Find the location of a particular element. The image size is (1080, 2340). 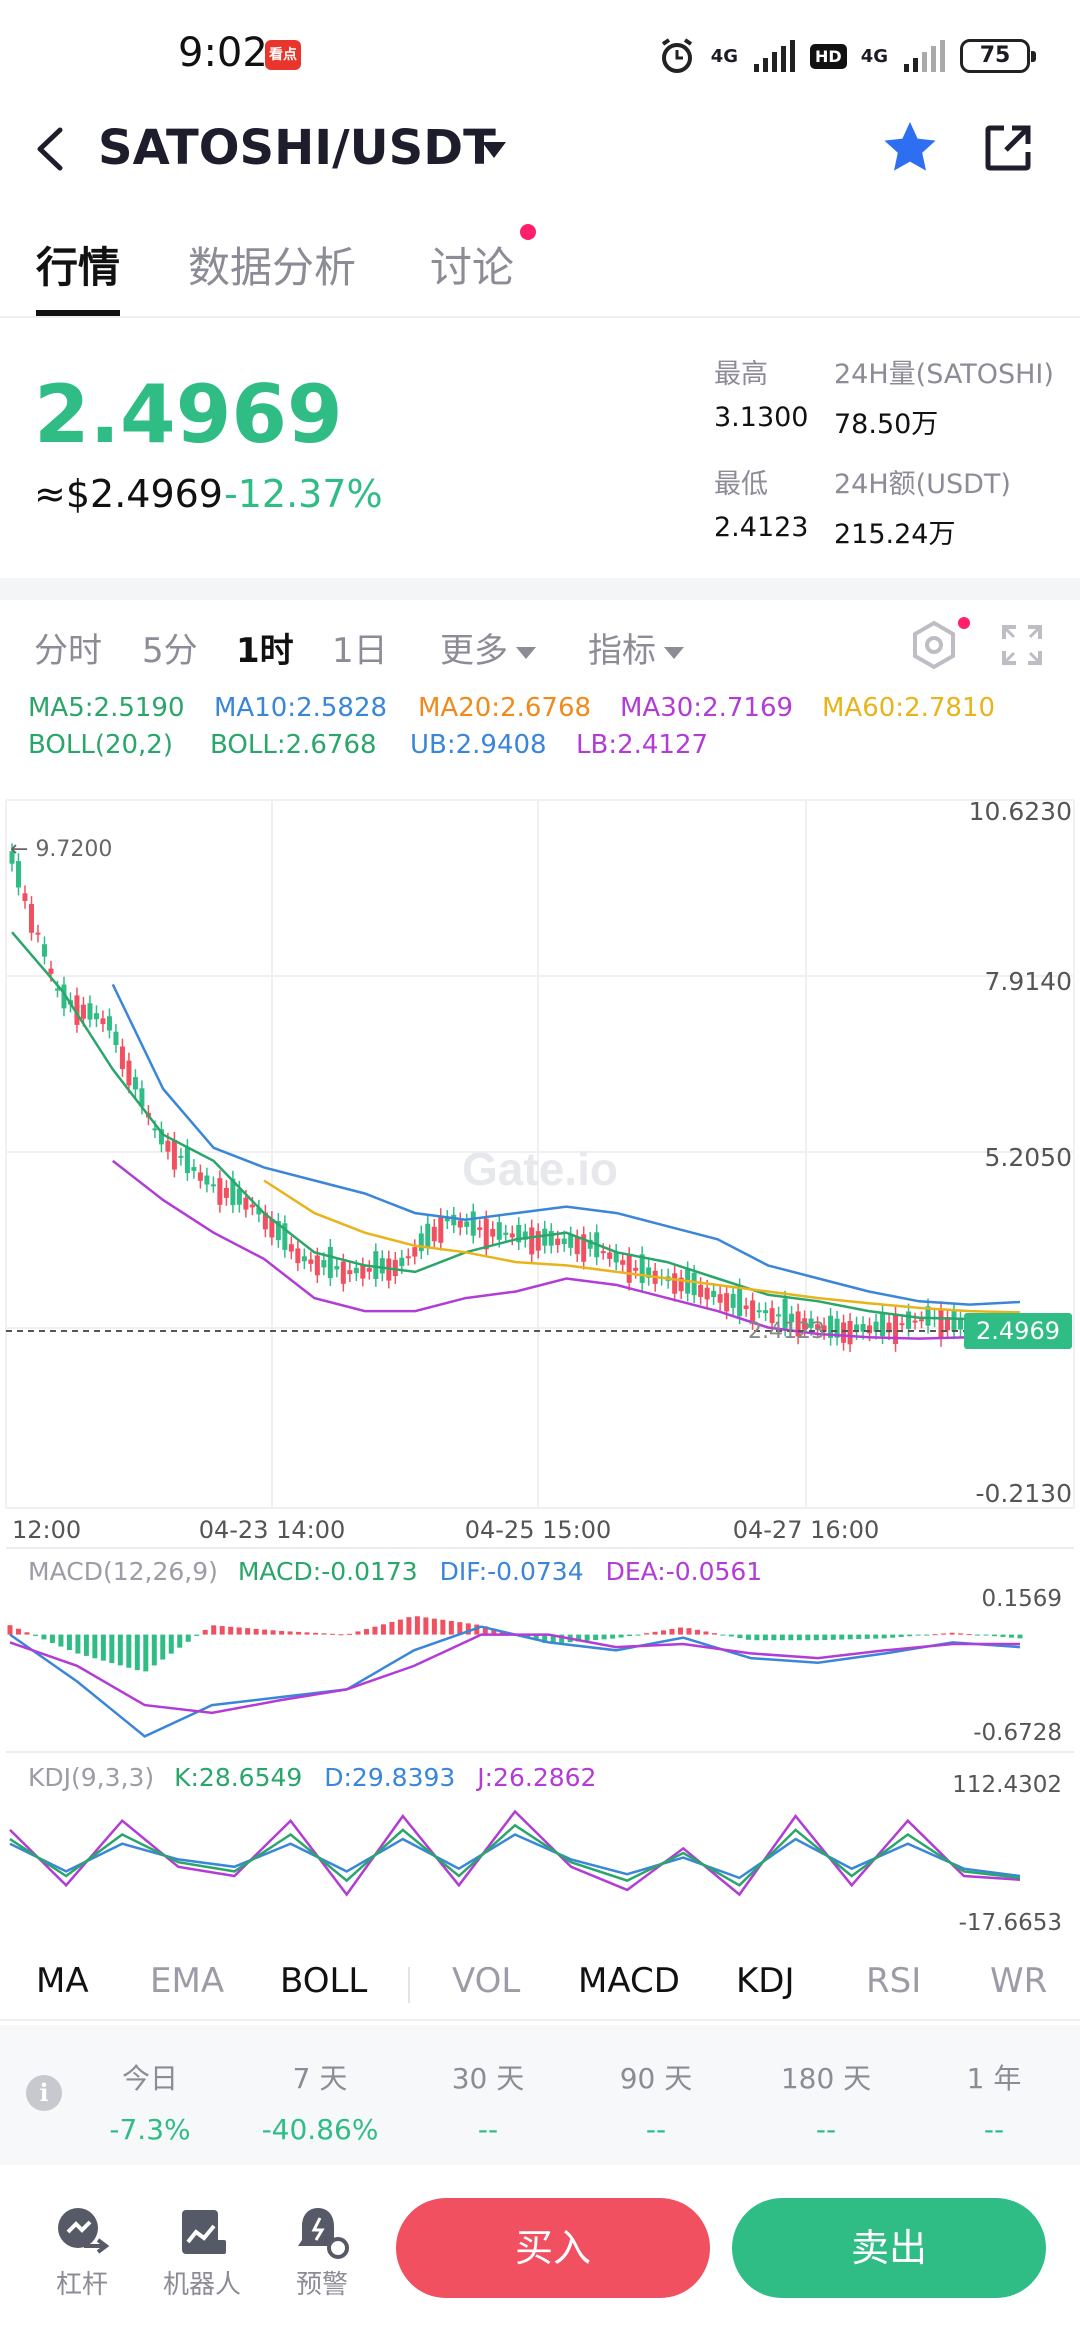

ind-tab-ema: EMA is located at coordinates (187, 1981).